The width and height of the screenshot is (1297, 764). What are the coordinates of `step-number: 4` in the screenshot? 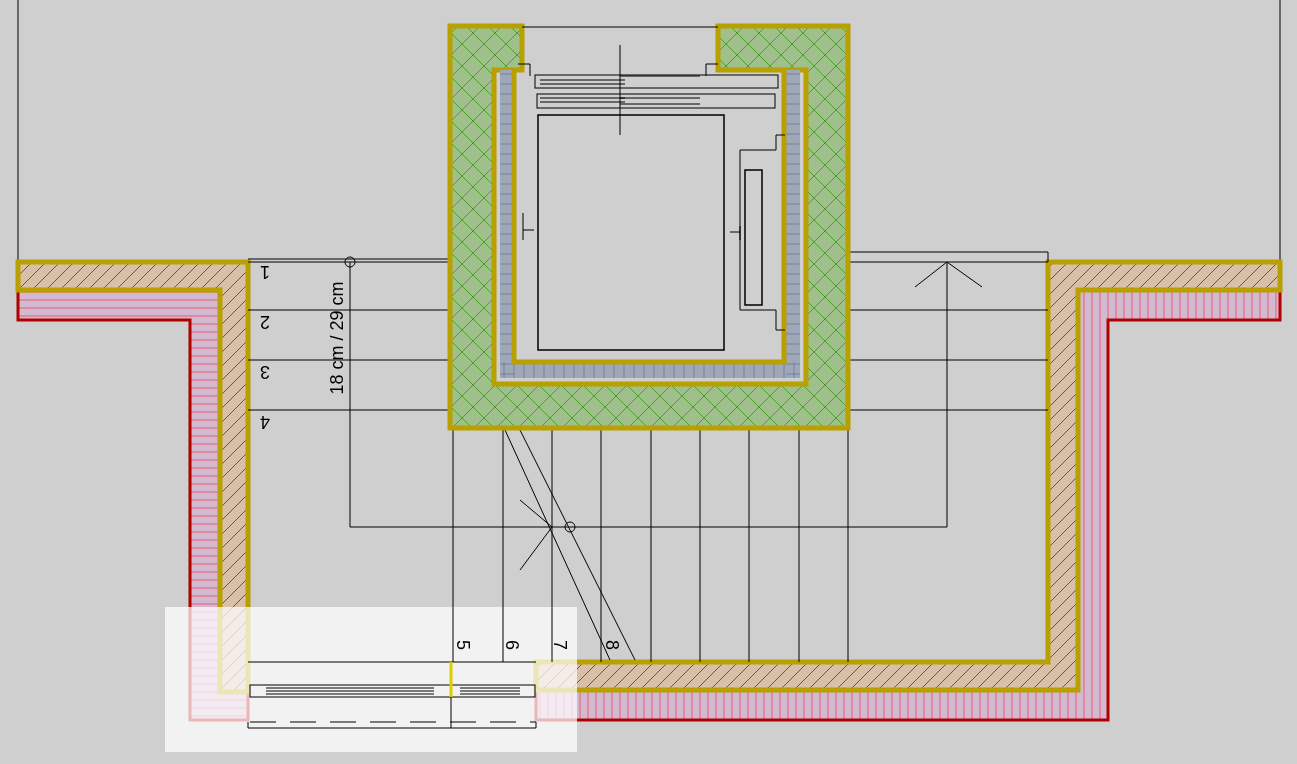 It's located at (265, 422).